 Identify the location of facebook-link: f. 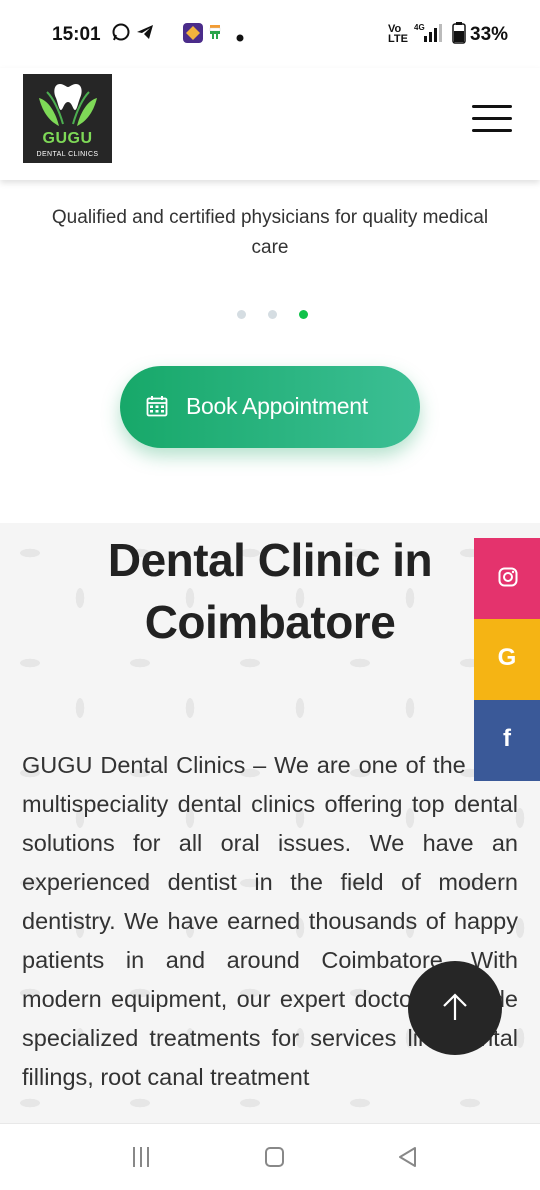
(507, 740).